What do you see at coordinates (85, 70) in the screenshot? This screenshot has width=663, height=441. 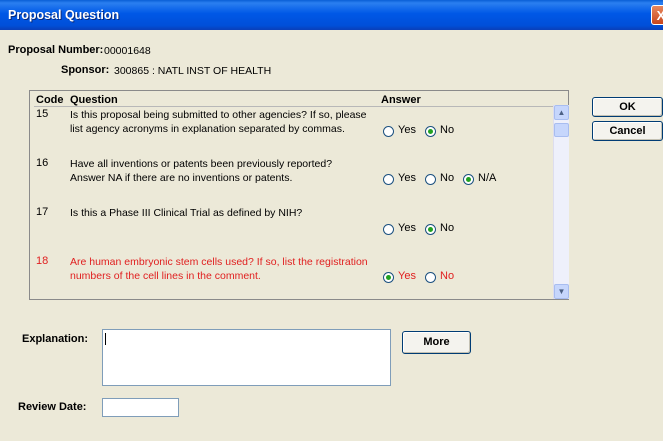 I see `sponsor-label: Sponsor:` at bounding box center [85, 70].